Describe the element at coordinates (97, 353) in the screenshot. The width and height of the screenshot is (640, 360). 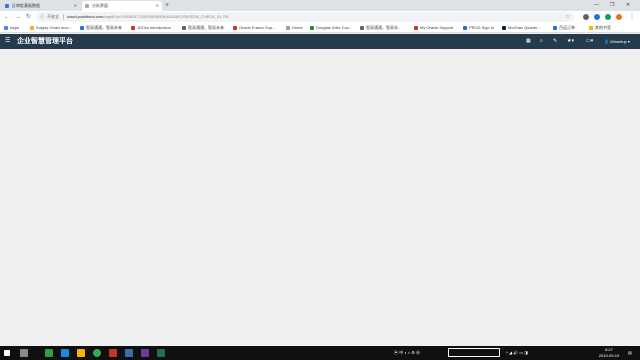
I see `chrome-icon` at that location.